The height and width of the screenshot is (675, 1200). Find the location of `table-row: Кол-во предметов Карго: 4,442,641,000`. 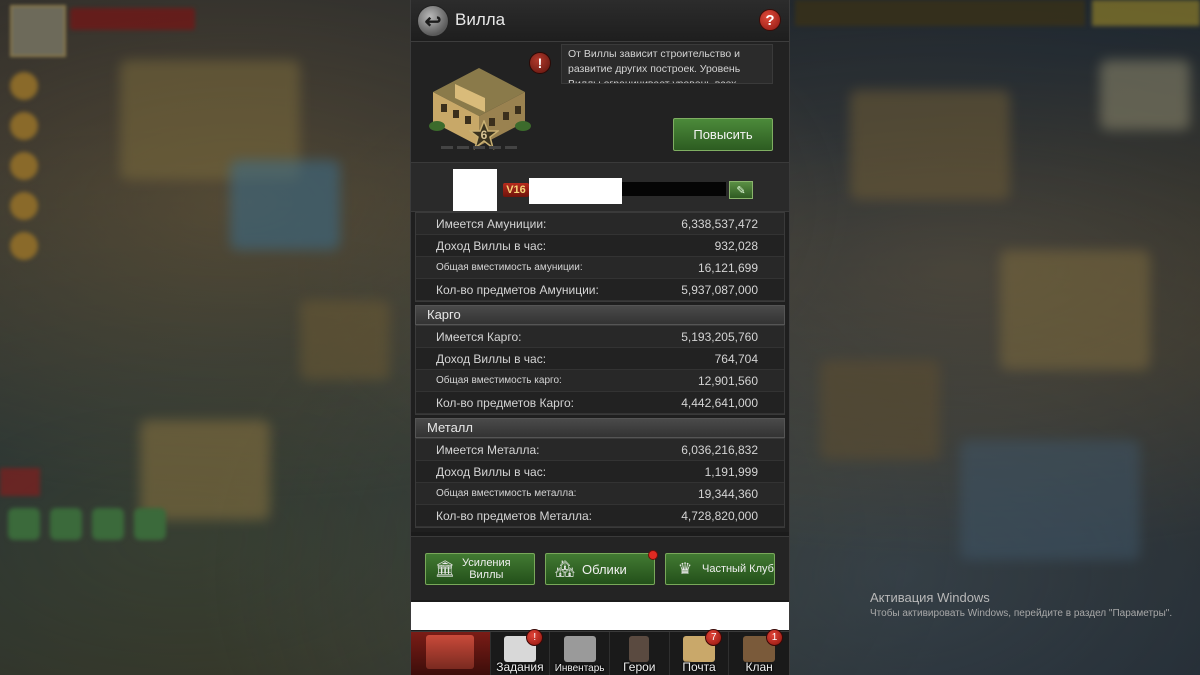

table-row: Кол-во предметов Карго: 4,442,641,000 is located at coordinates (600, 403).